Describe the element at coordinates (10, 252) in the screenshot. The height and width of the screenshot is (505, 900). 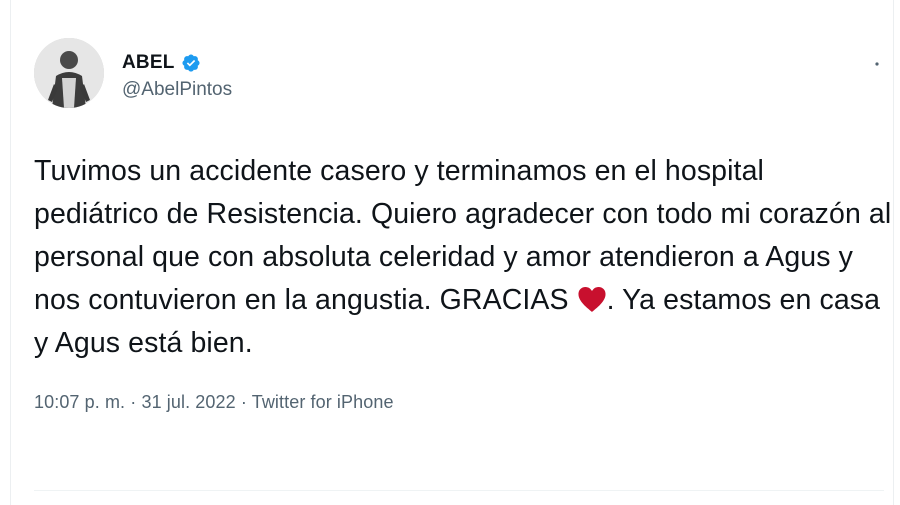
I see `left-border` at that location.